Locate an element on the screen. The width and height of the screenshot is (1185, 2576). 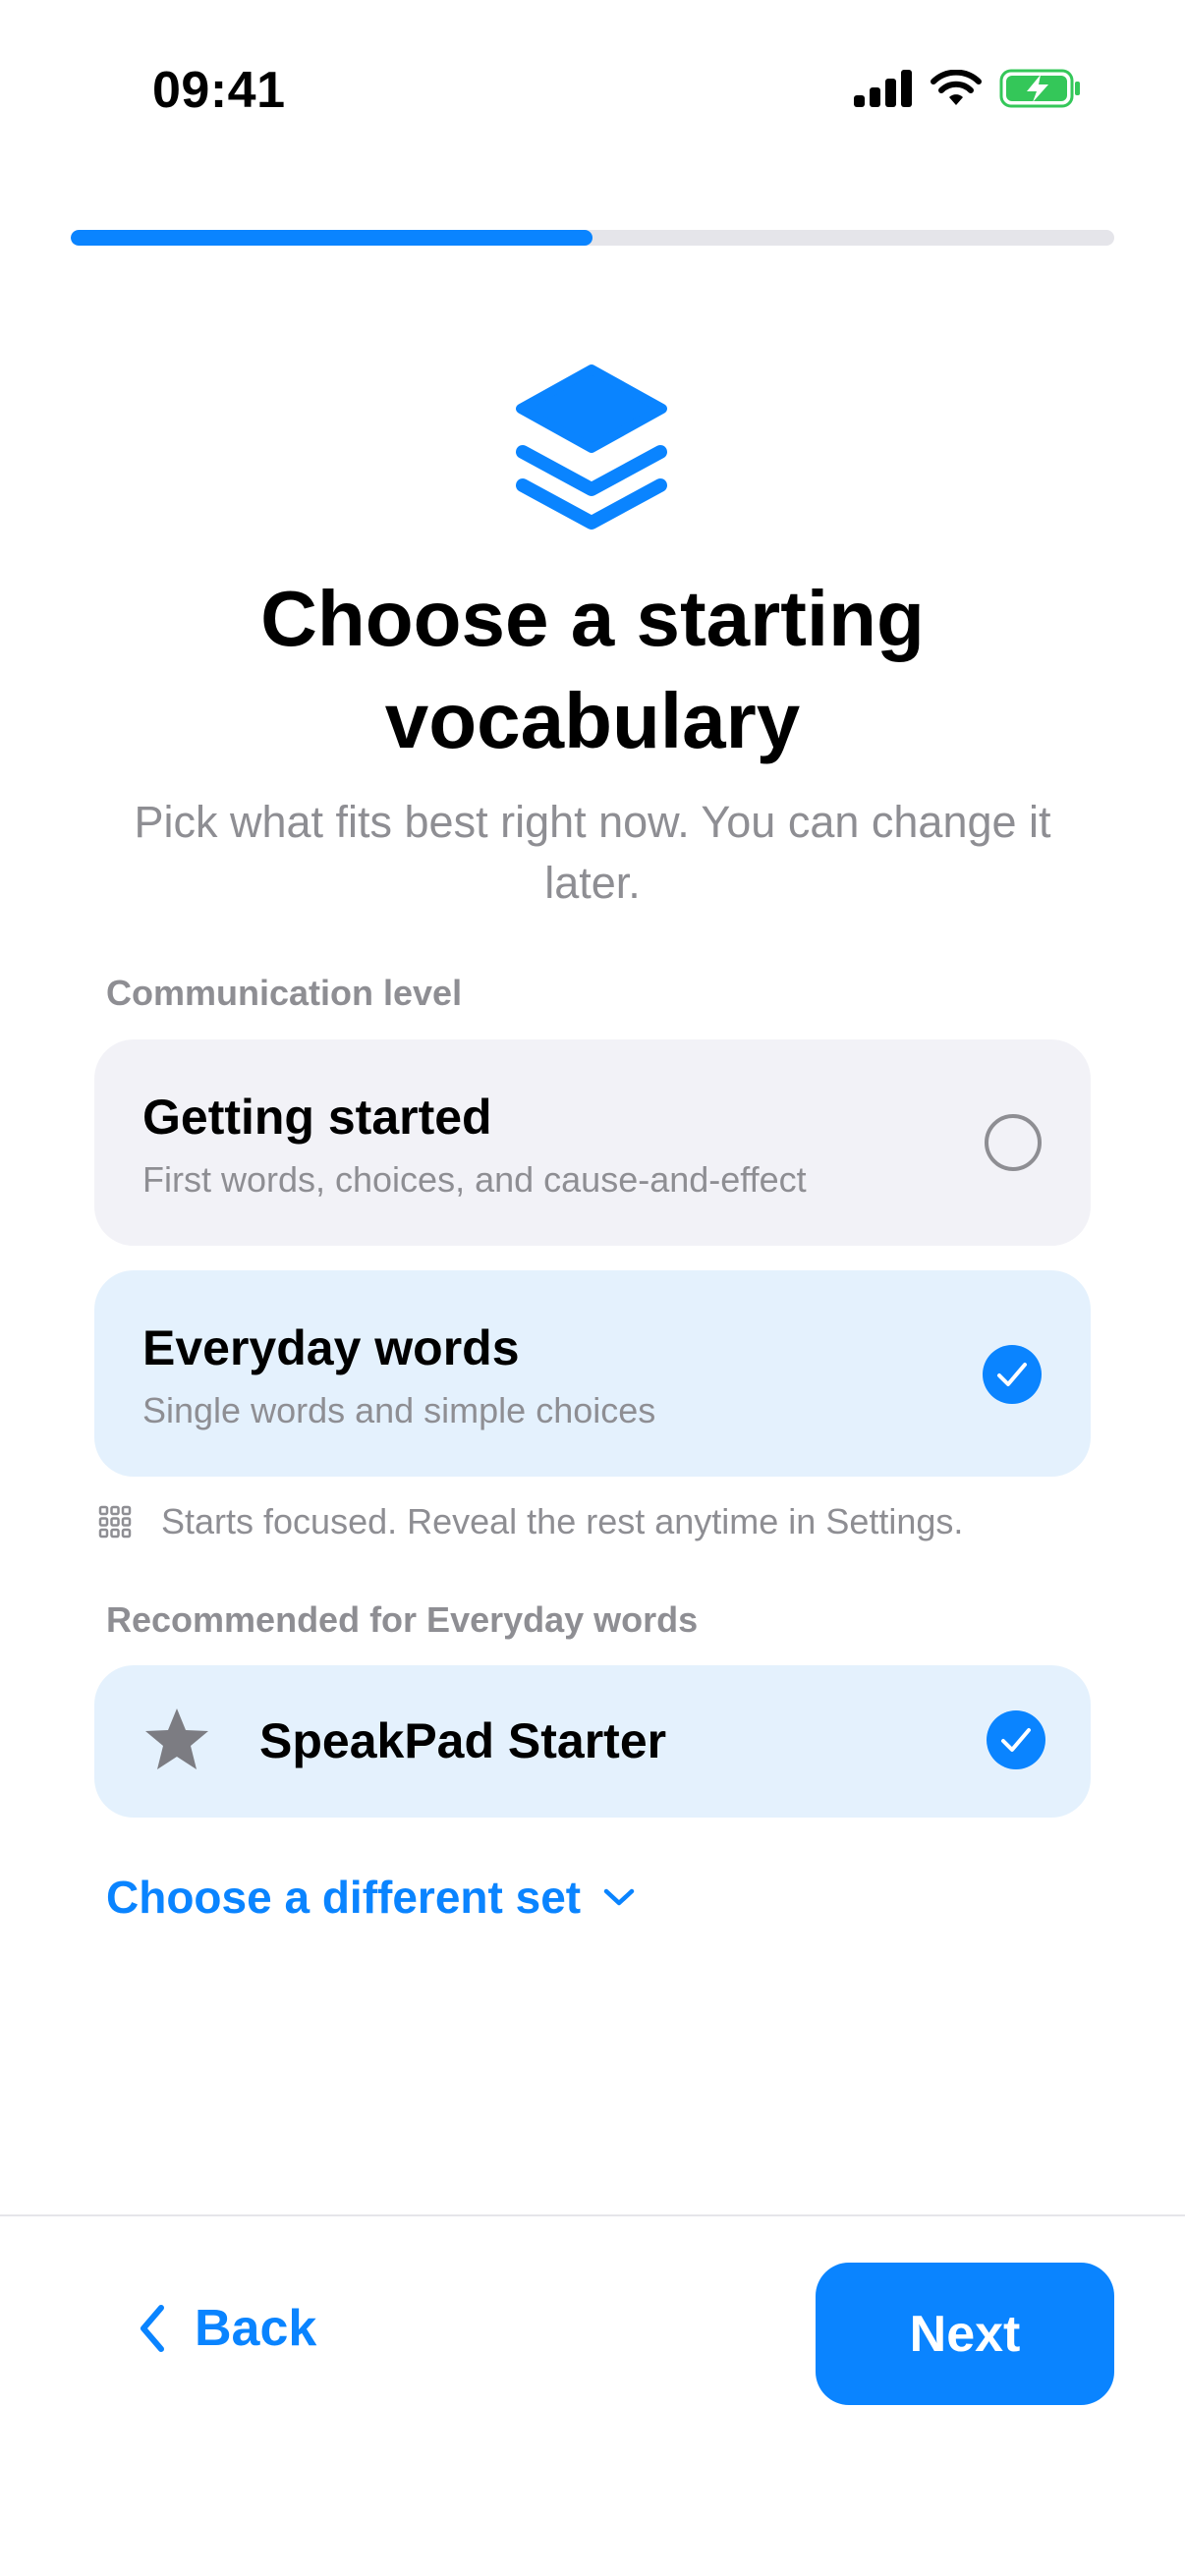
progress-bar is located at coordinates (592, 238).